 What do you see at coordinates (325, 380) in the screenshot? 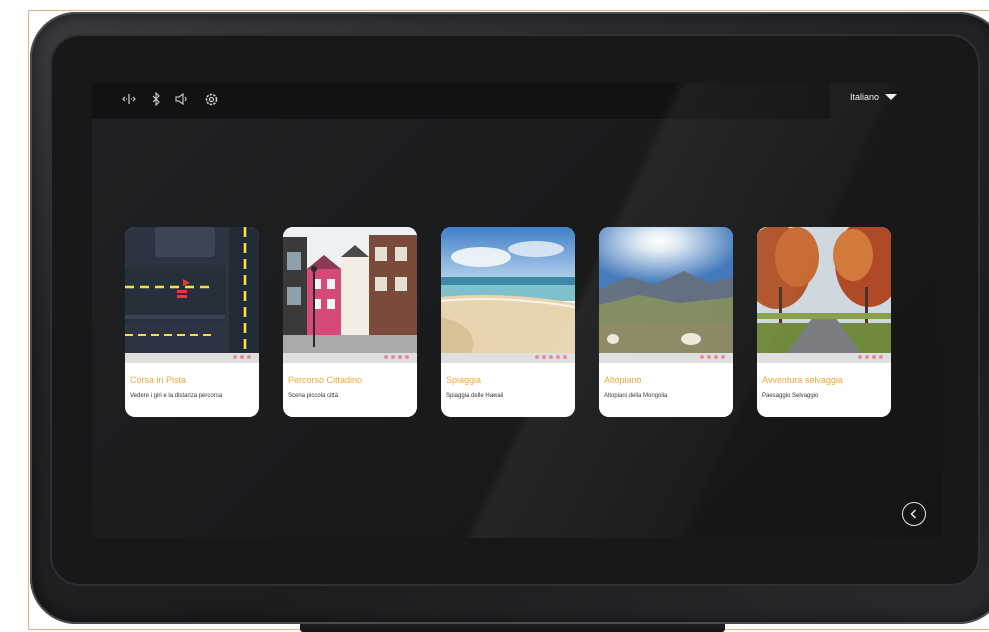
I see `scene-title: Percorso Cittadino` at bounding box center [325, 380].